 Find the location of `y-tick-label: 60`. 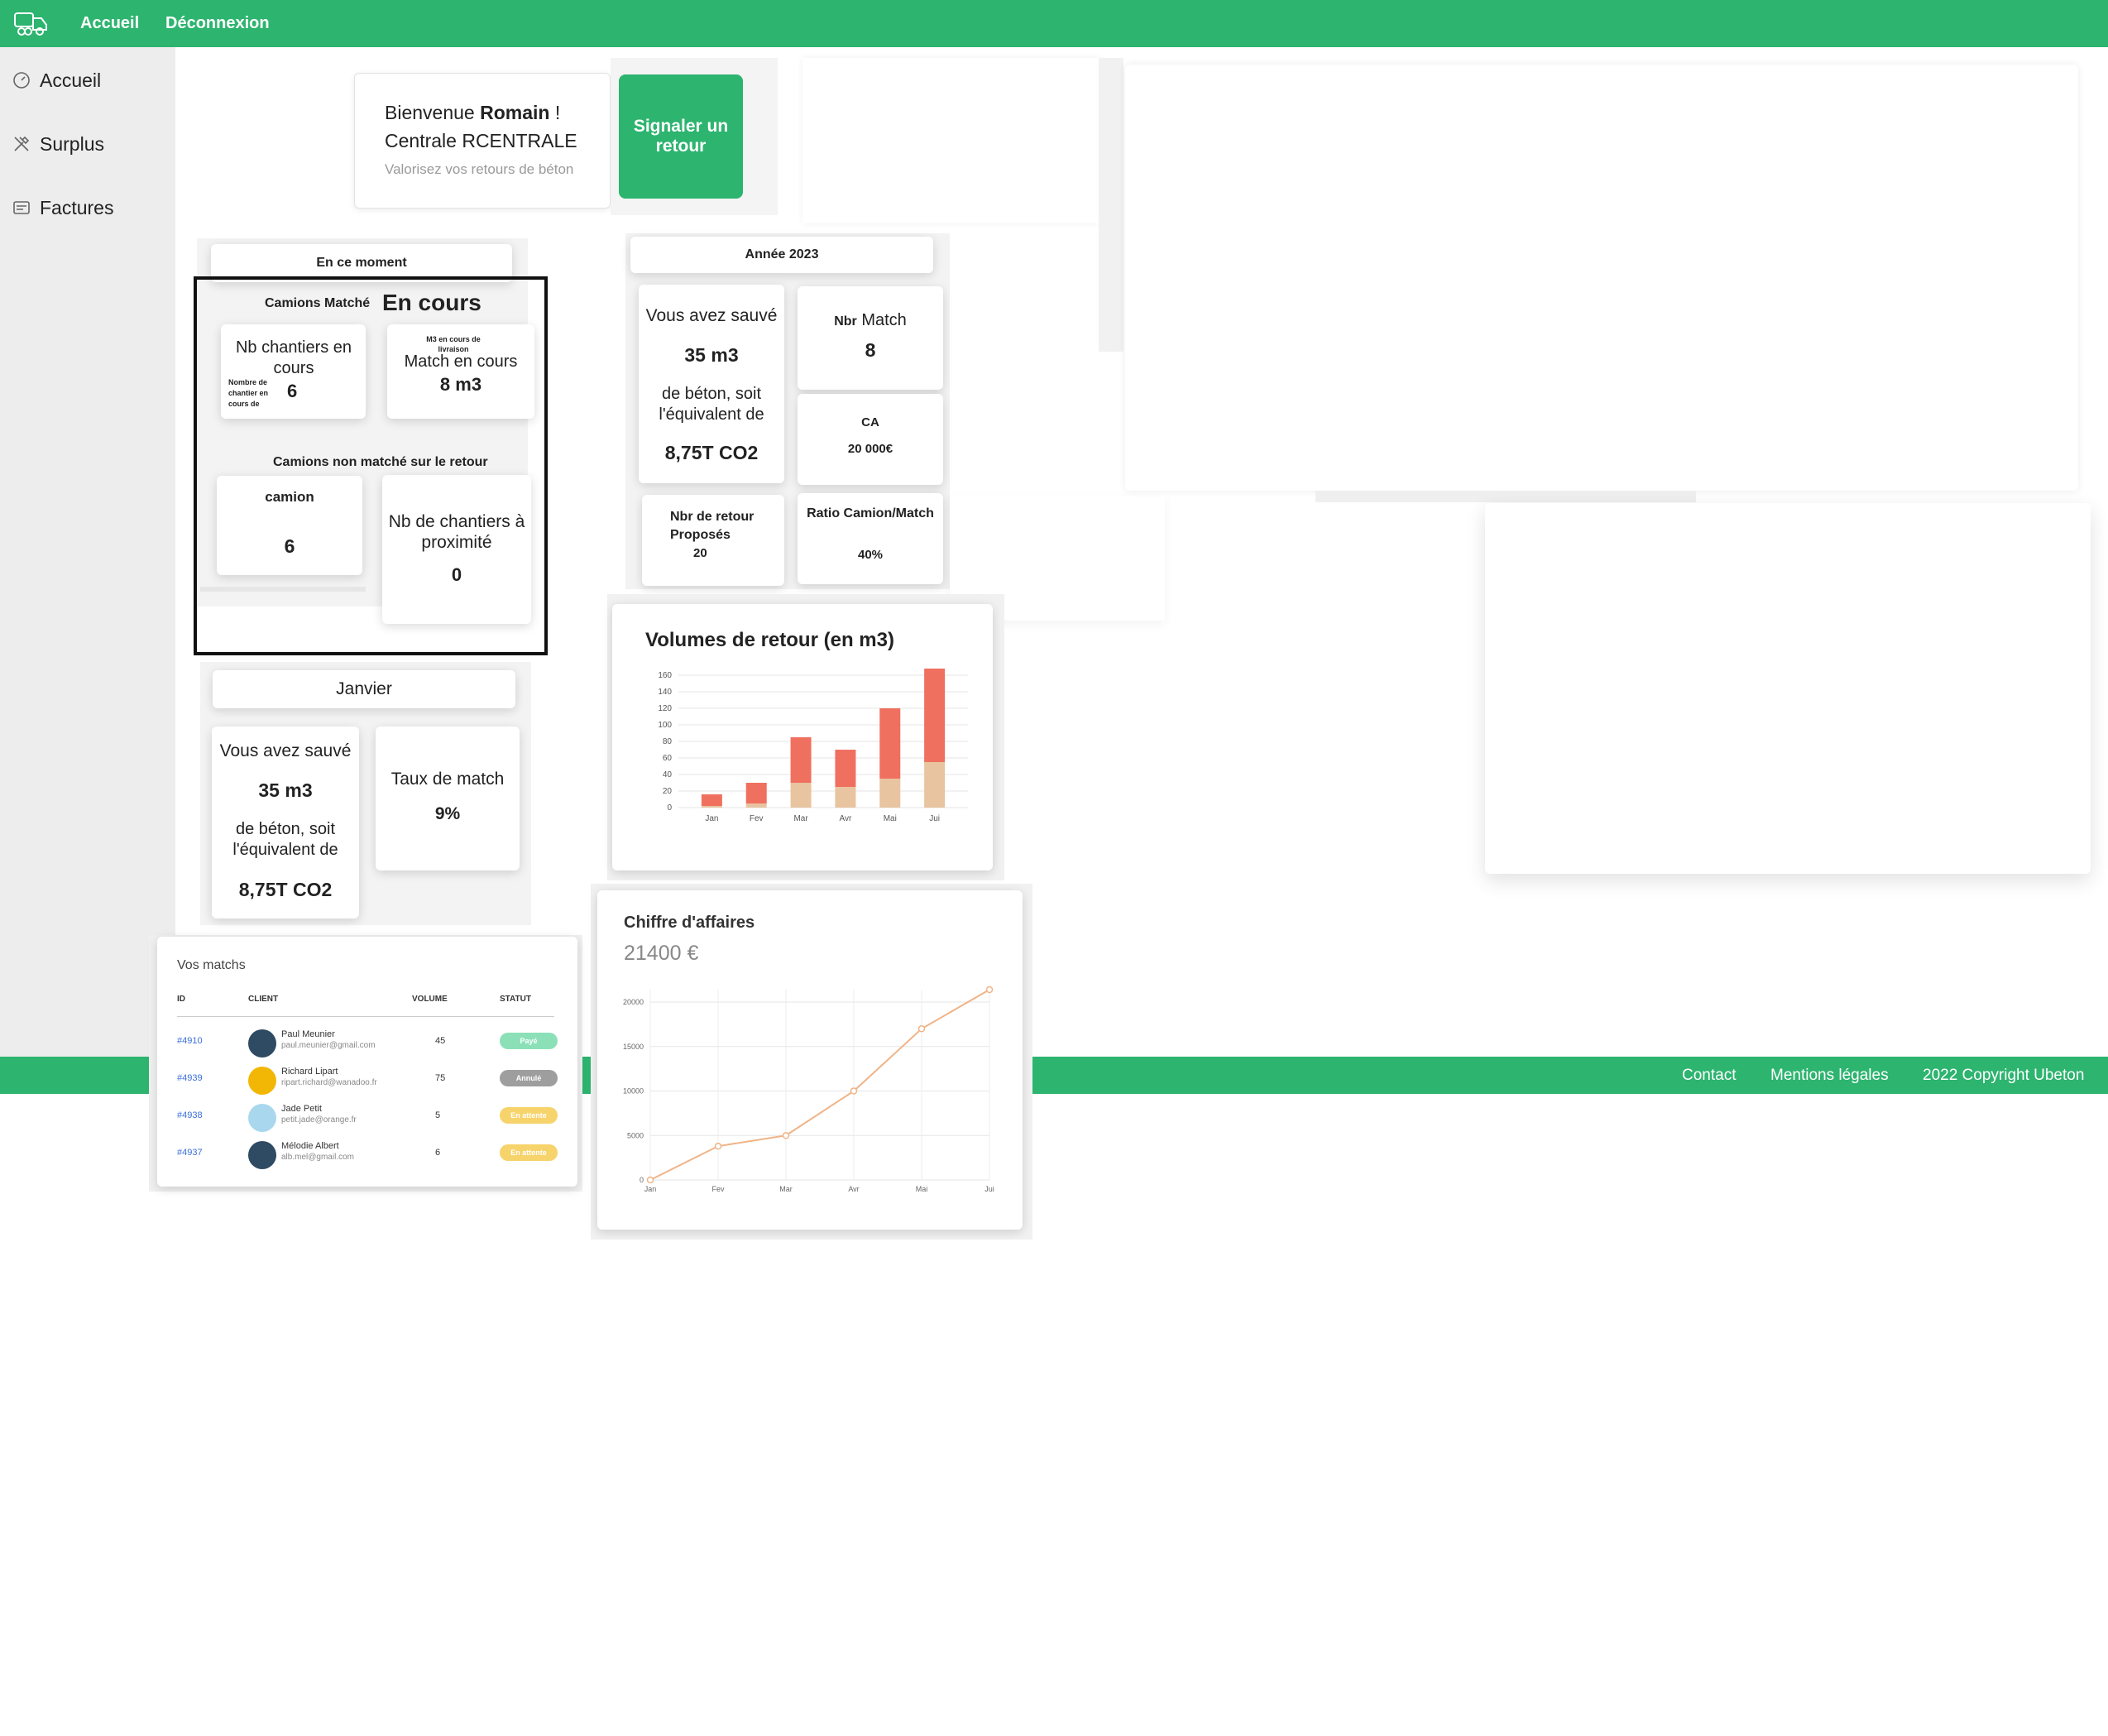

y-tick-label: 60 is located at coordinates (668, 758).